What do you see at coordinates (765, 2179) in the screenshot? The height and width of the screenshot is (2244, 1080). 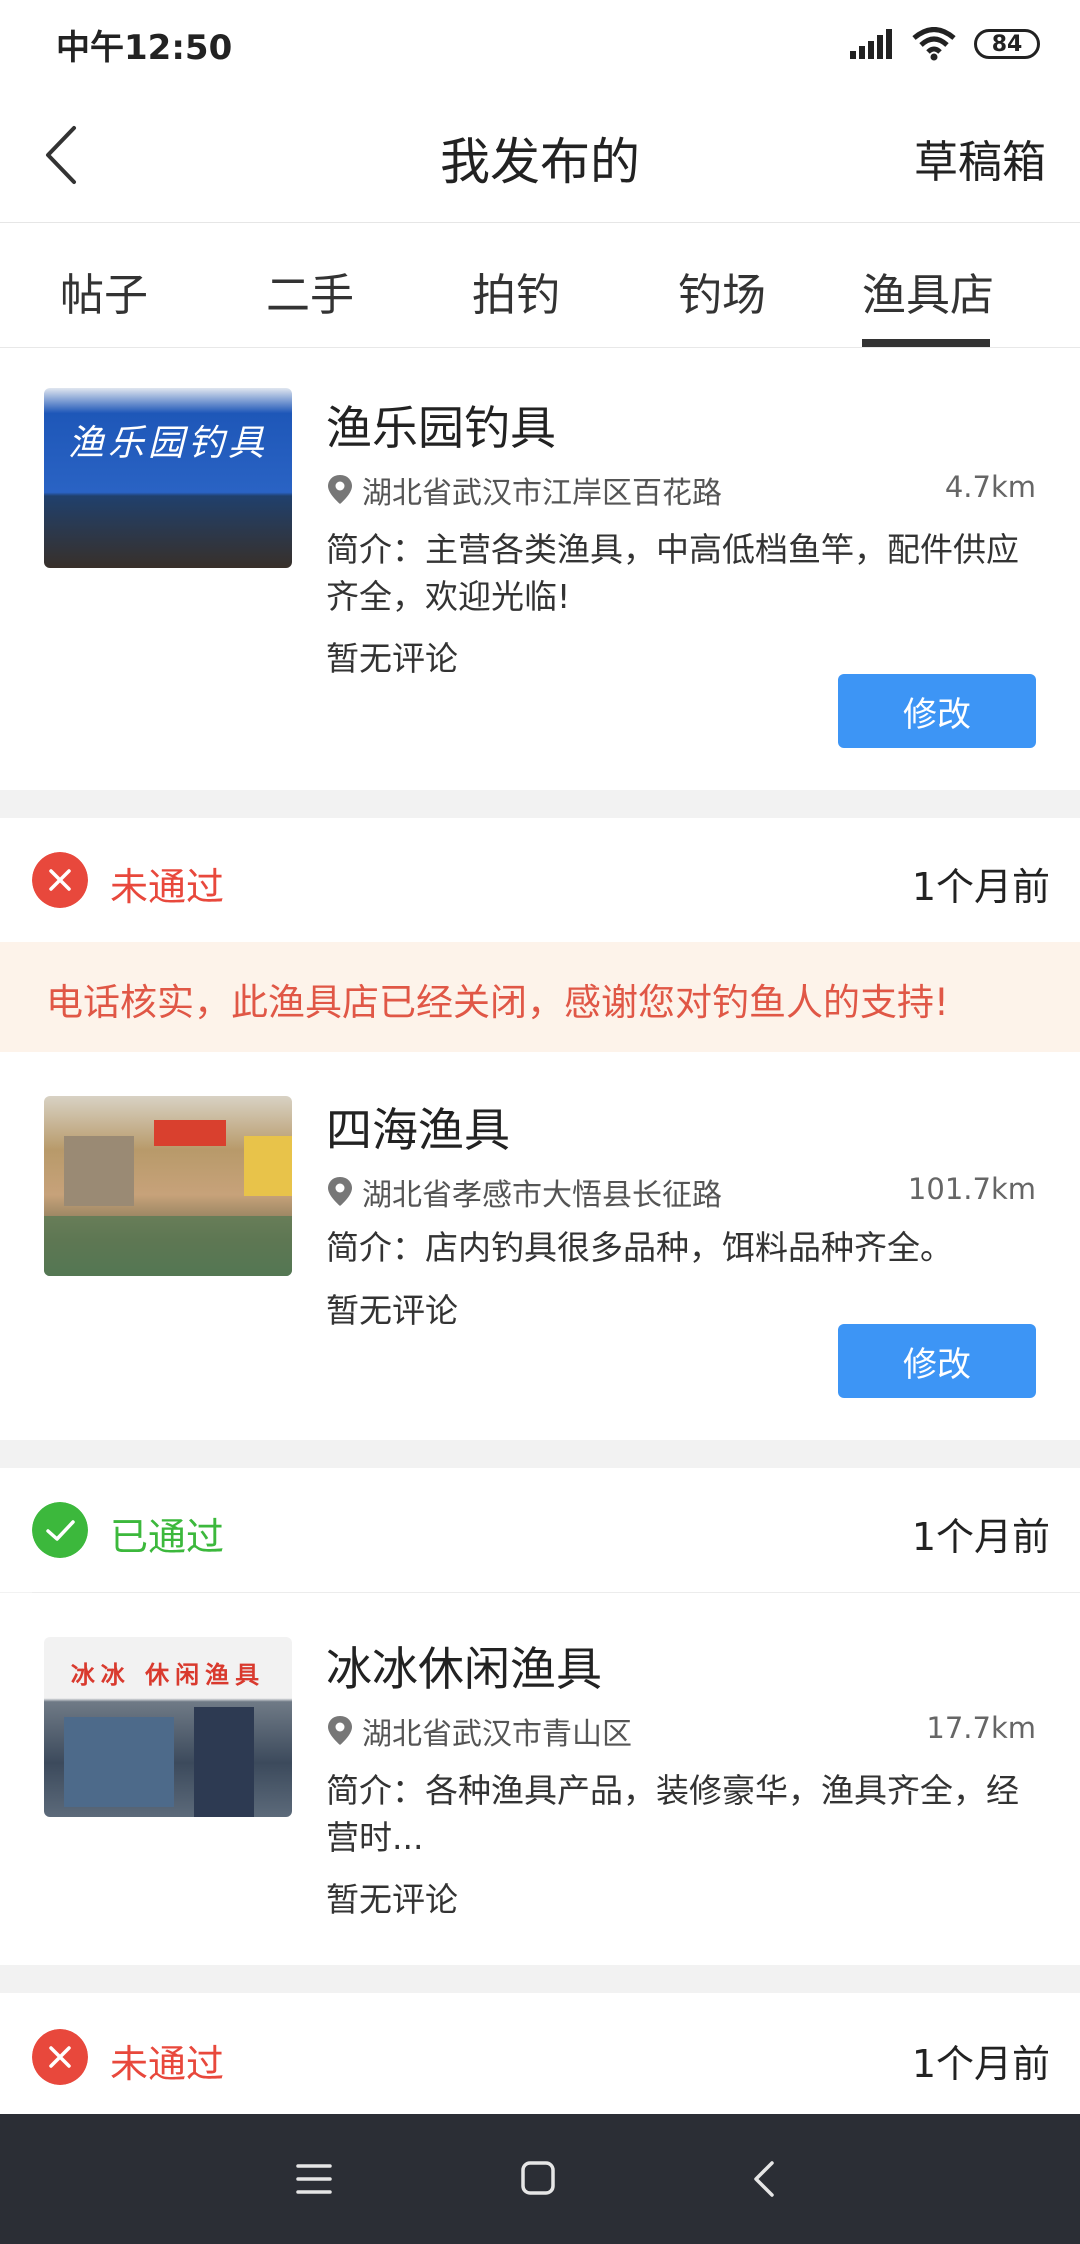 I see `nav-back-icon` at bounding box center [765, 2179].